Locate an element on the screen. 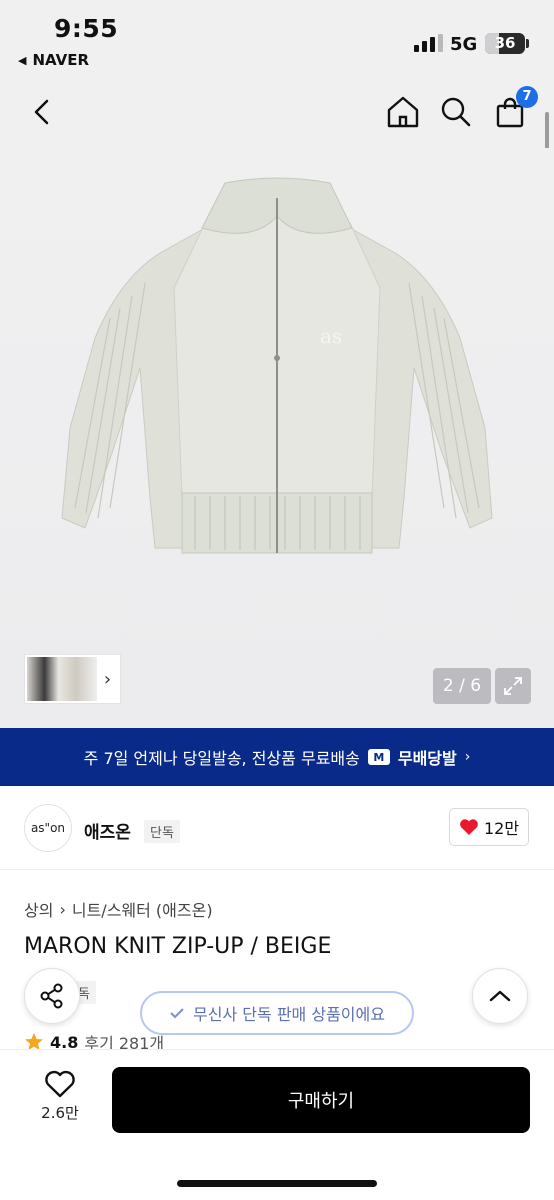 The width and height of the screenshot is (554, 1200). back-arrow-icon: ◀ is located at coordinates (22, 60).